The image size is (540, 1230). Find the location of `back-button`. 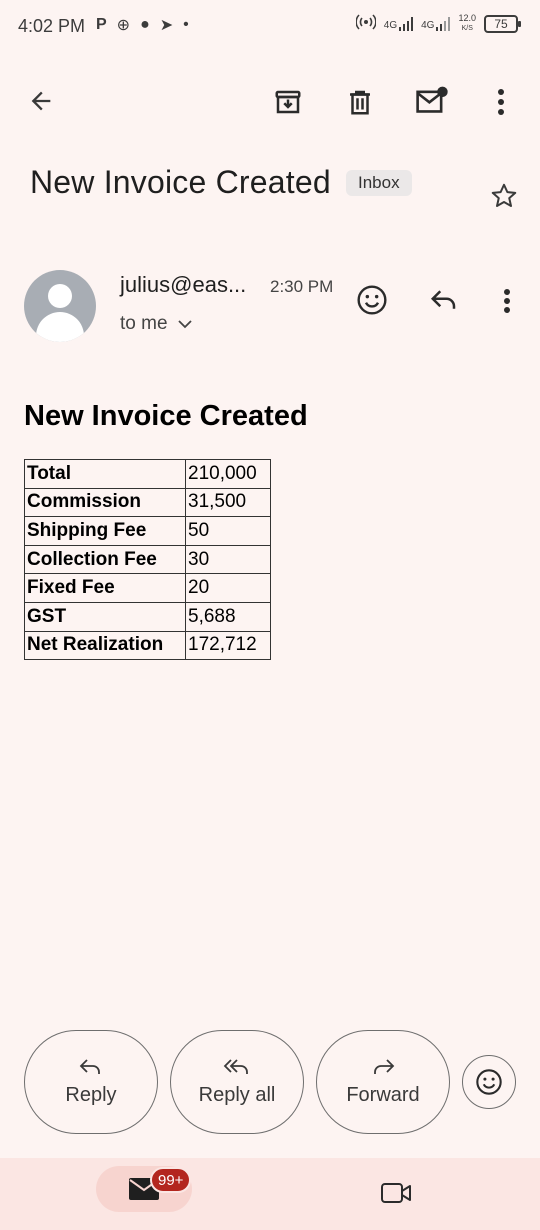

back-button is located at coordinates (41, 101).